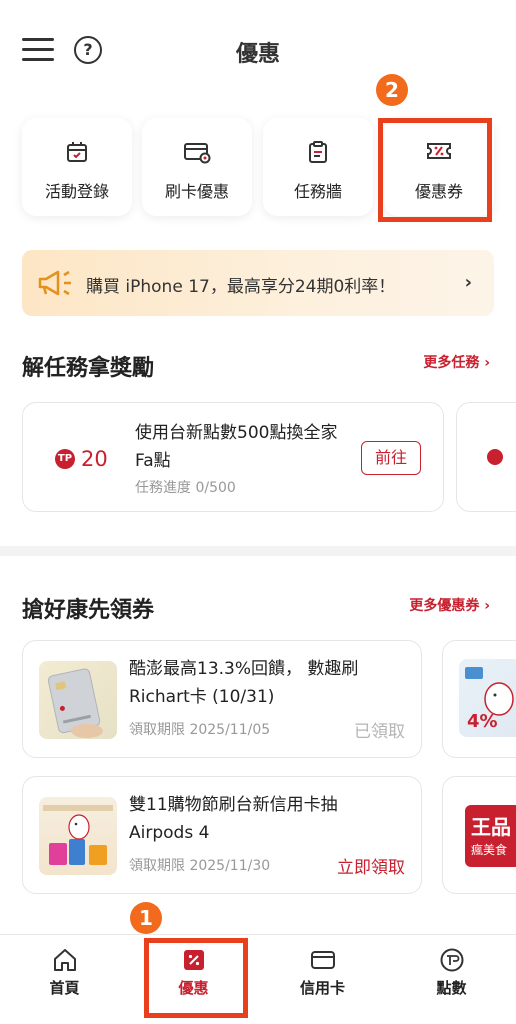 The image size is (516, 1024). What do you see at coordinates (54, 283) in the screenshot?
I see `megaphone-icon` at bounding box center [54, 283].